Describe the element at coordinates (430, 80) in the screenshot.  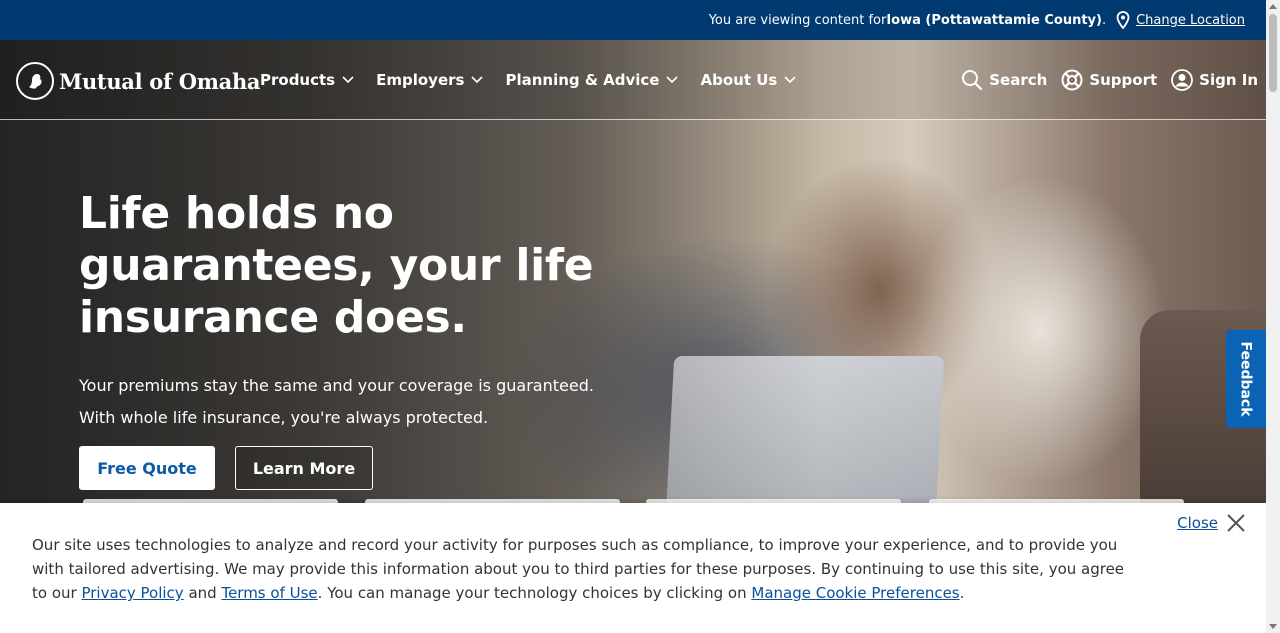
I see `nav-employers: Employers` at that location.